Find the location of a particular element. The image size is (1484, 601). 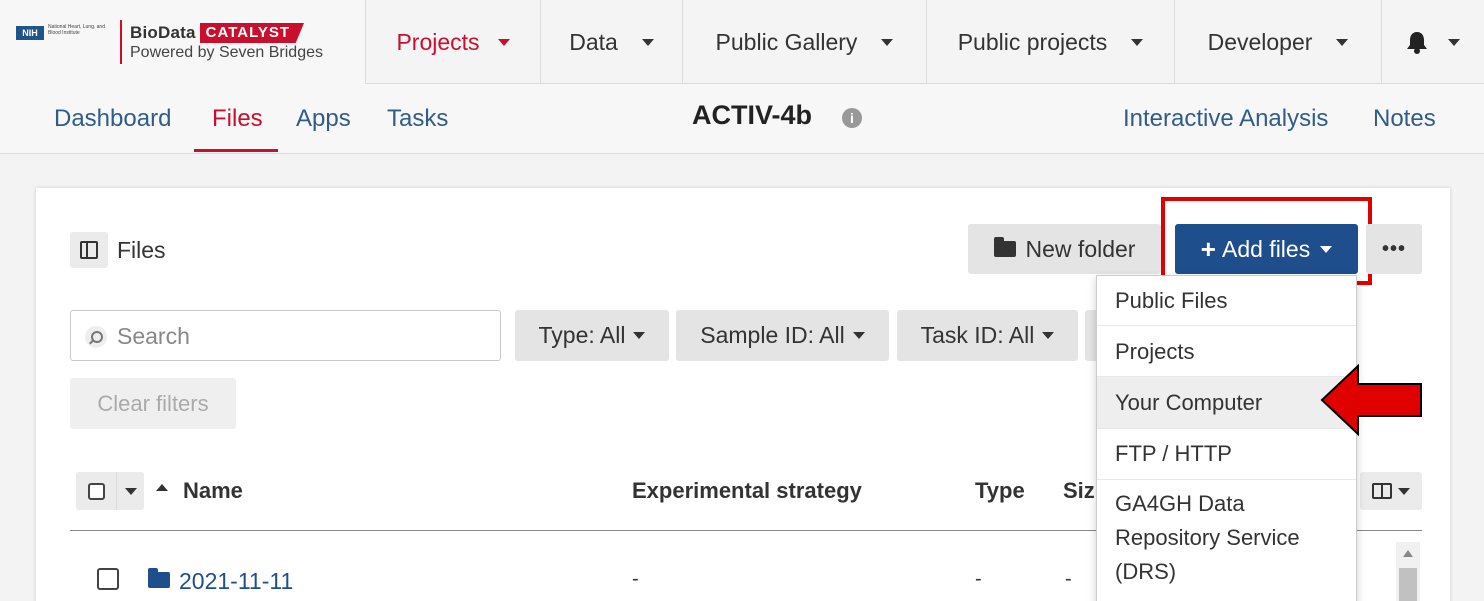

nav-public-projects: Public projects is located at coordinates (1051, 42).